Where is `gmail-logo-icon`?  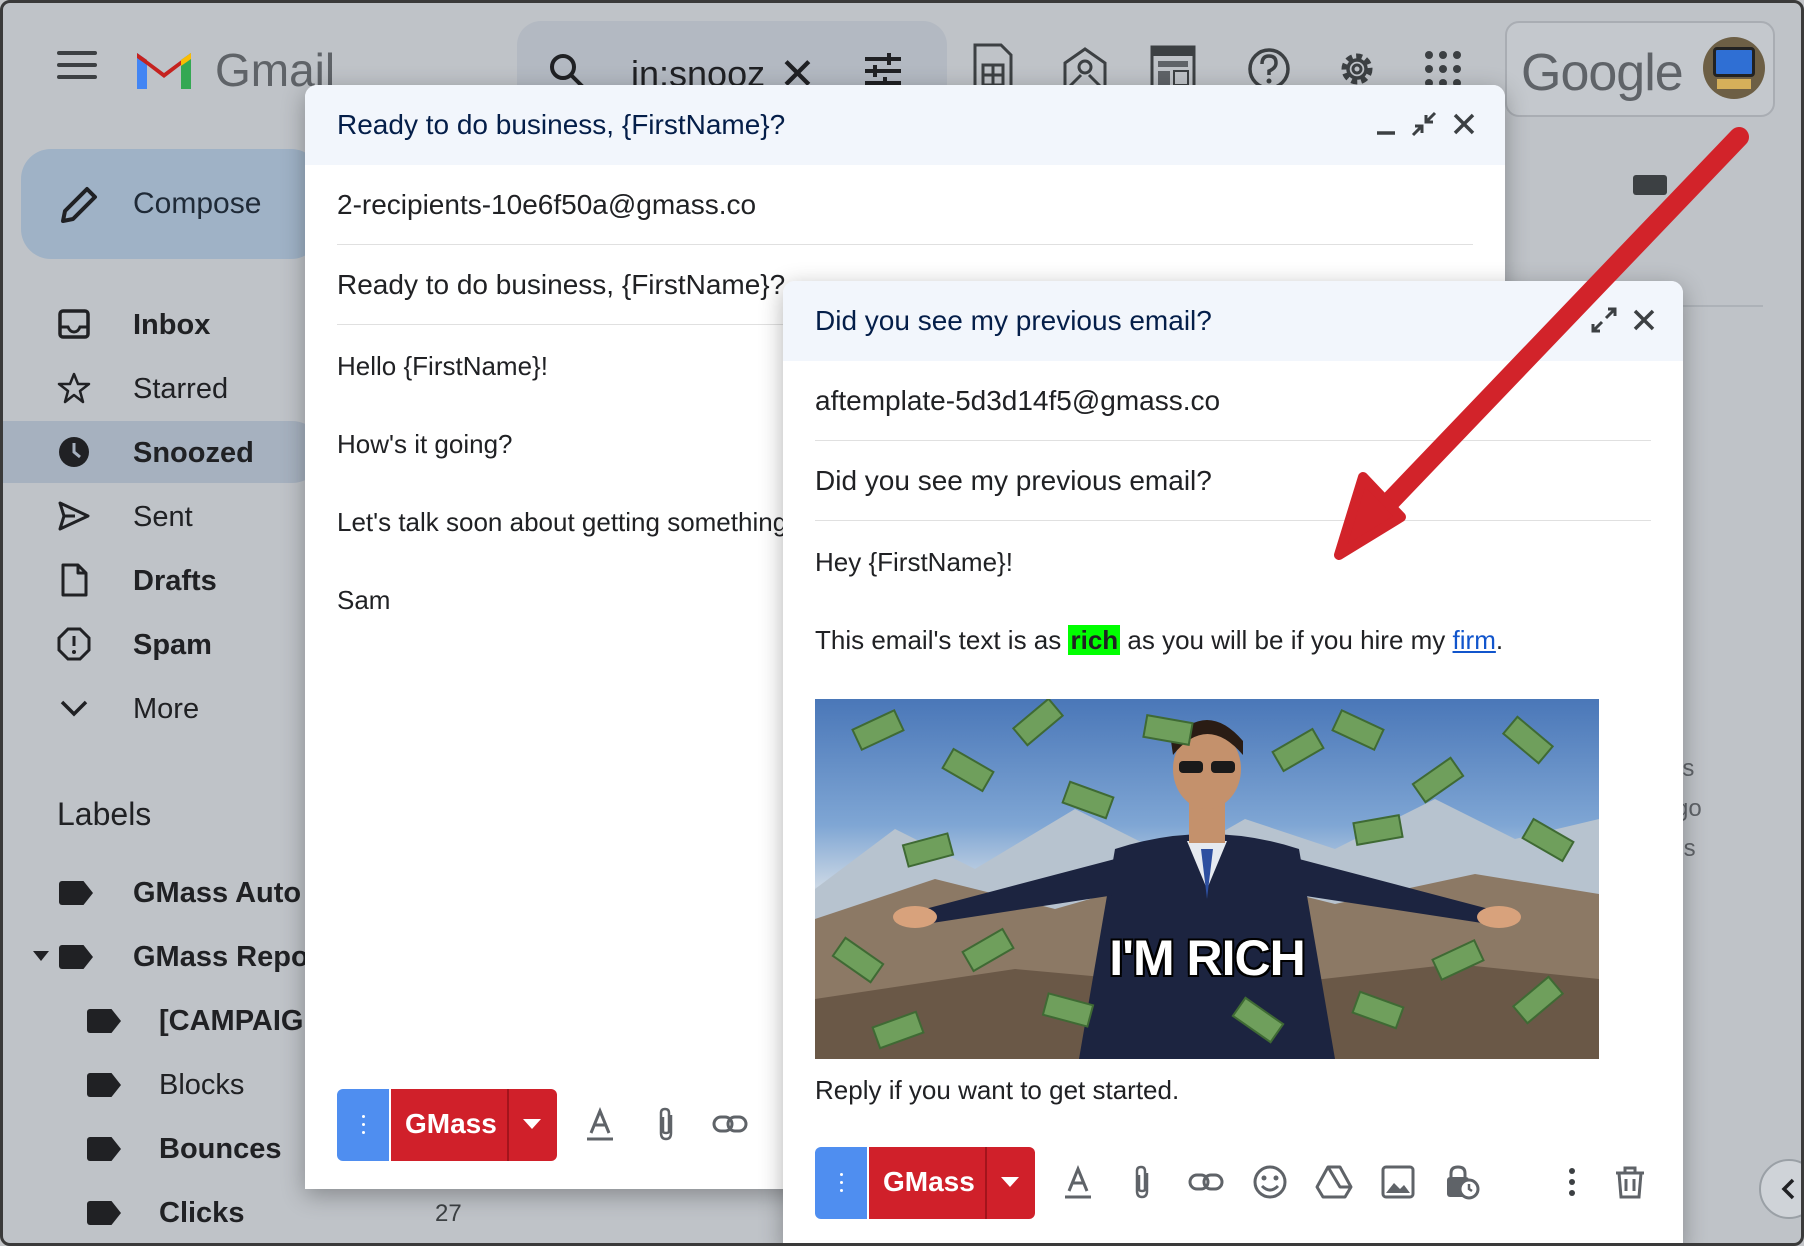
gmail-logo-icon is located at coordinates (164, 71).